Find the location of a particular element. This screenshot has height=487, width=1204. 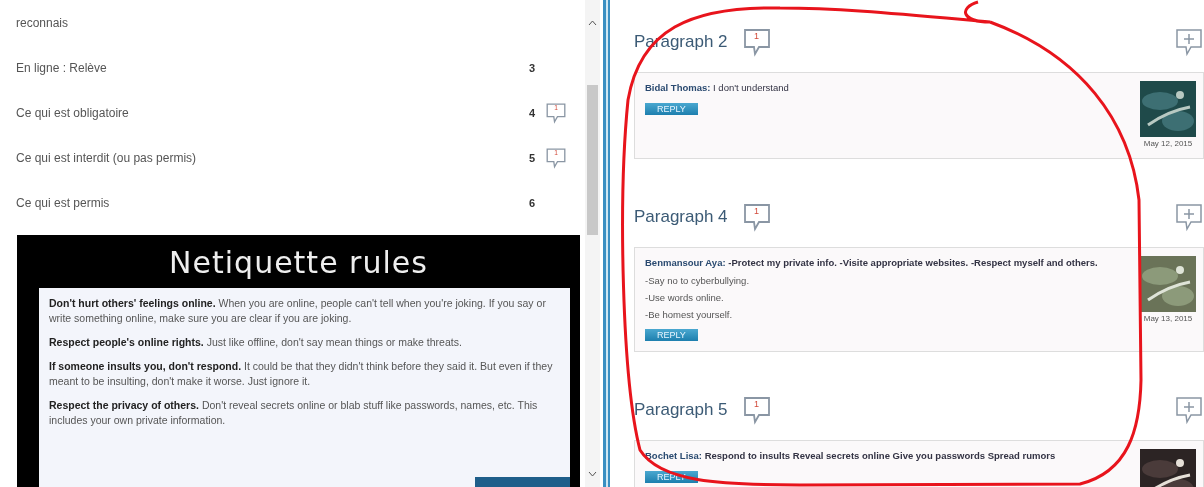

comment-text: Bidal Thomas: I don't understand is located at coordinates (717, 88).